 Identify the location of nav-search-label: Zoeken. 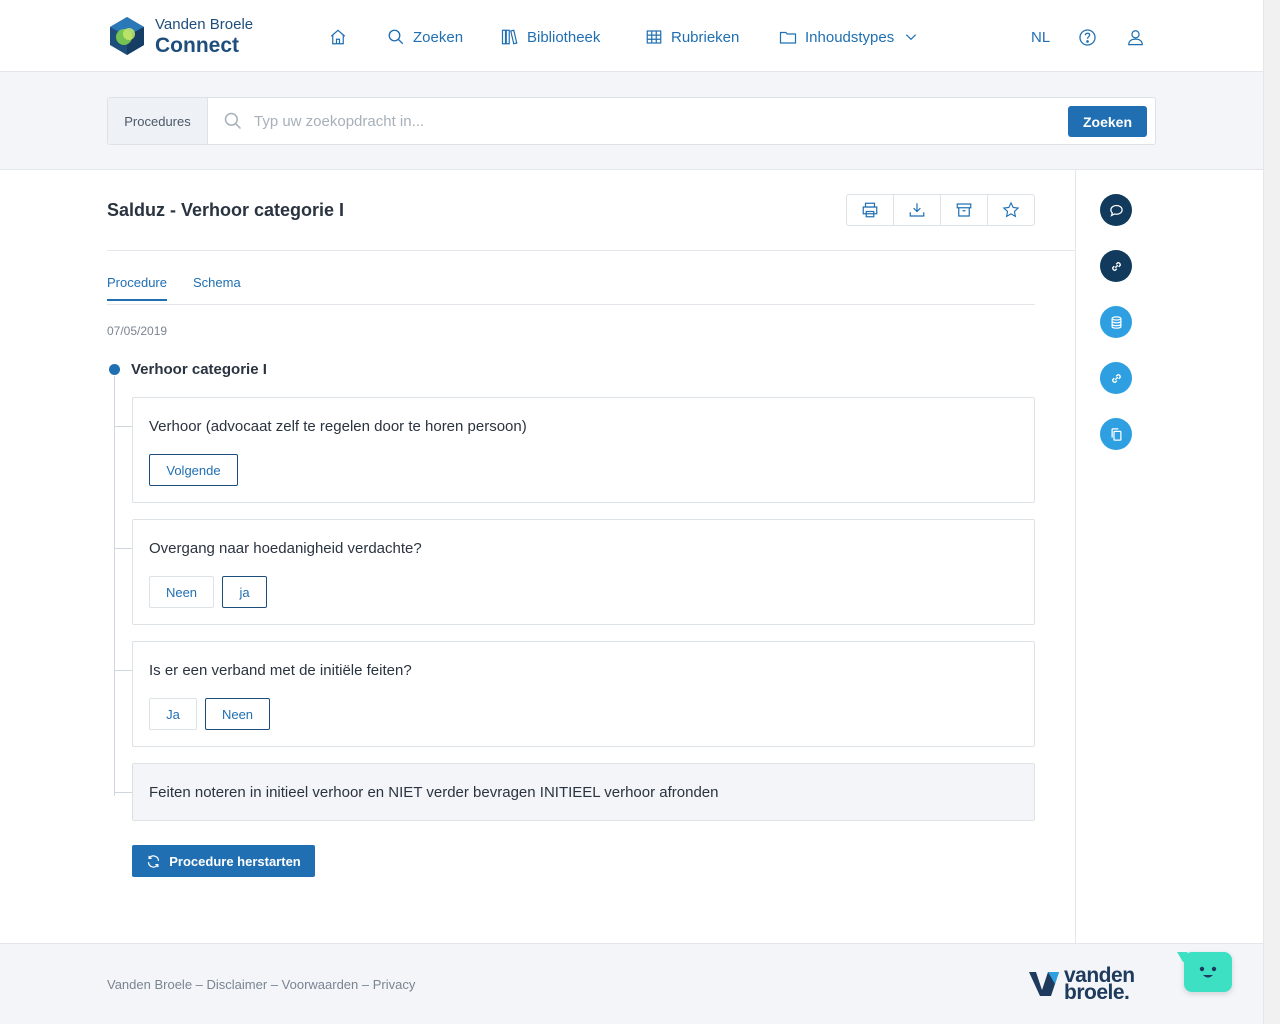
(438, 37).